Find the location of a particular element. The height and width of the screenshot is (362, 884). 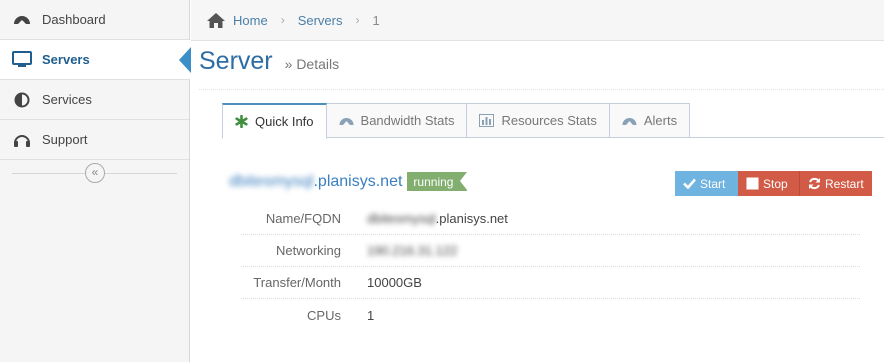

server-name-redacted: dbitesmysql is located at coordinates (271, 181).